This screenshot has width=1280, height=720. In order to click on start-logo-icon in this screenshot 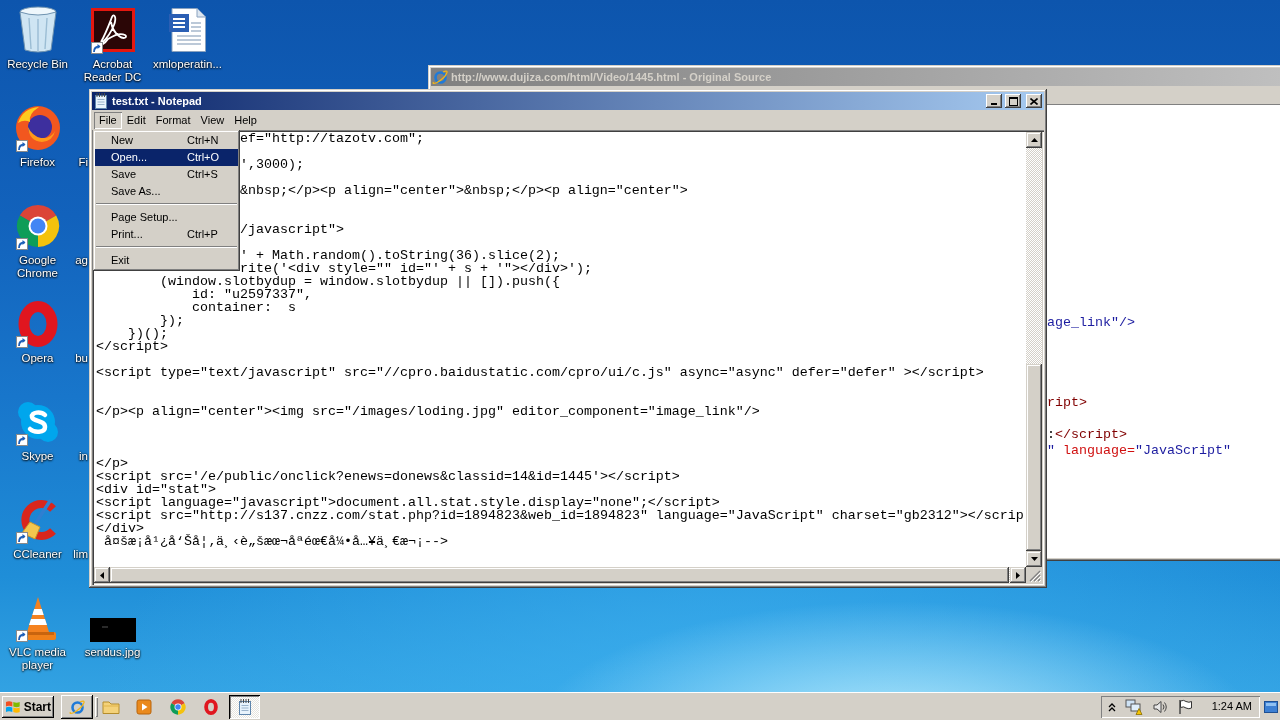, I will do `click(13, 707)`.